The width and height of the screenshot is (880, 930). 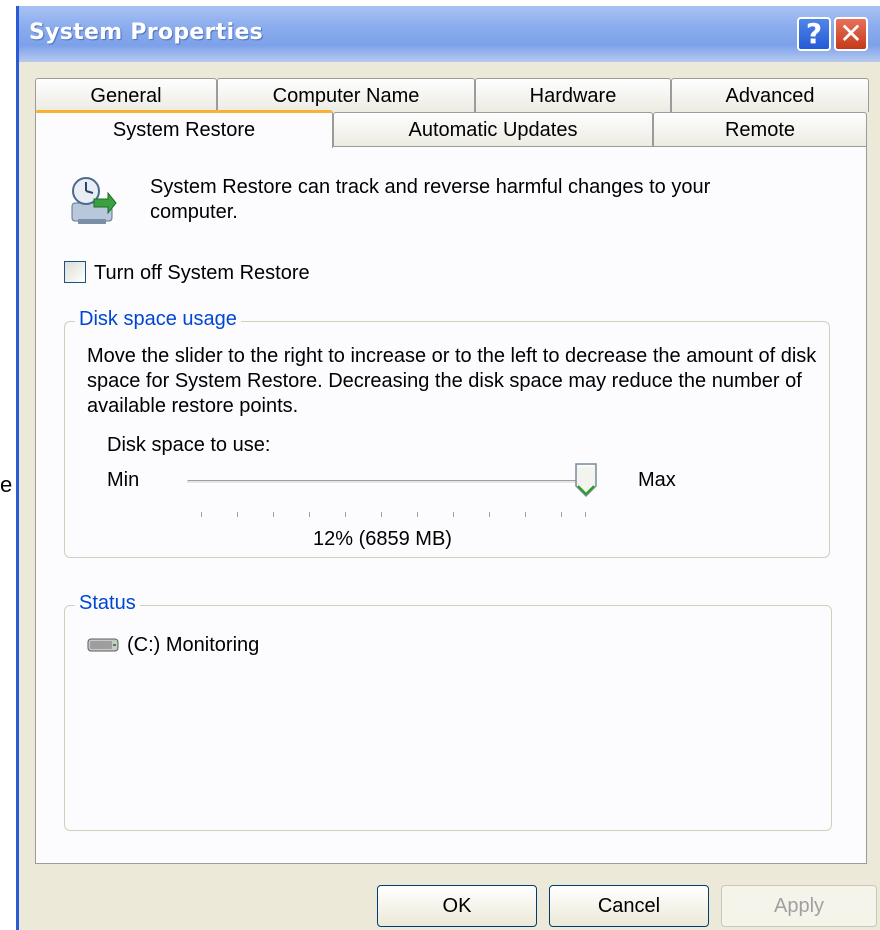 What do you see at coordinates (493, 129) in the screenshot?
I see `tab-automatic-updates: Automatic Updates` at bounding box center [493, 129].